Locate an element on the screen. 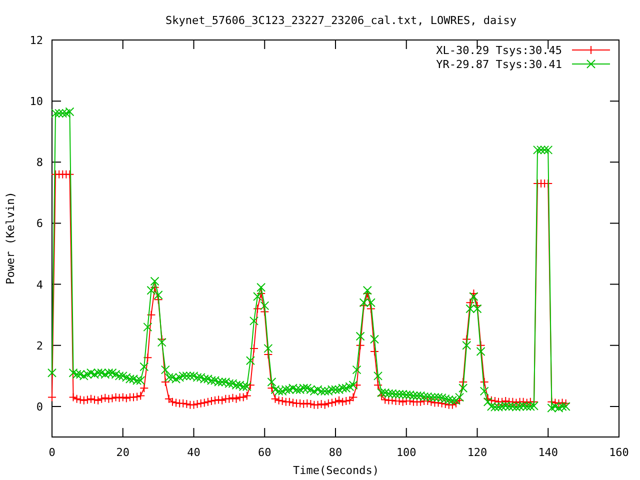  x-axis-label: Time(Seconds) is located at coordinates (336, 470).